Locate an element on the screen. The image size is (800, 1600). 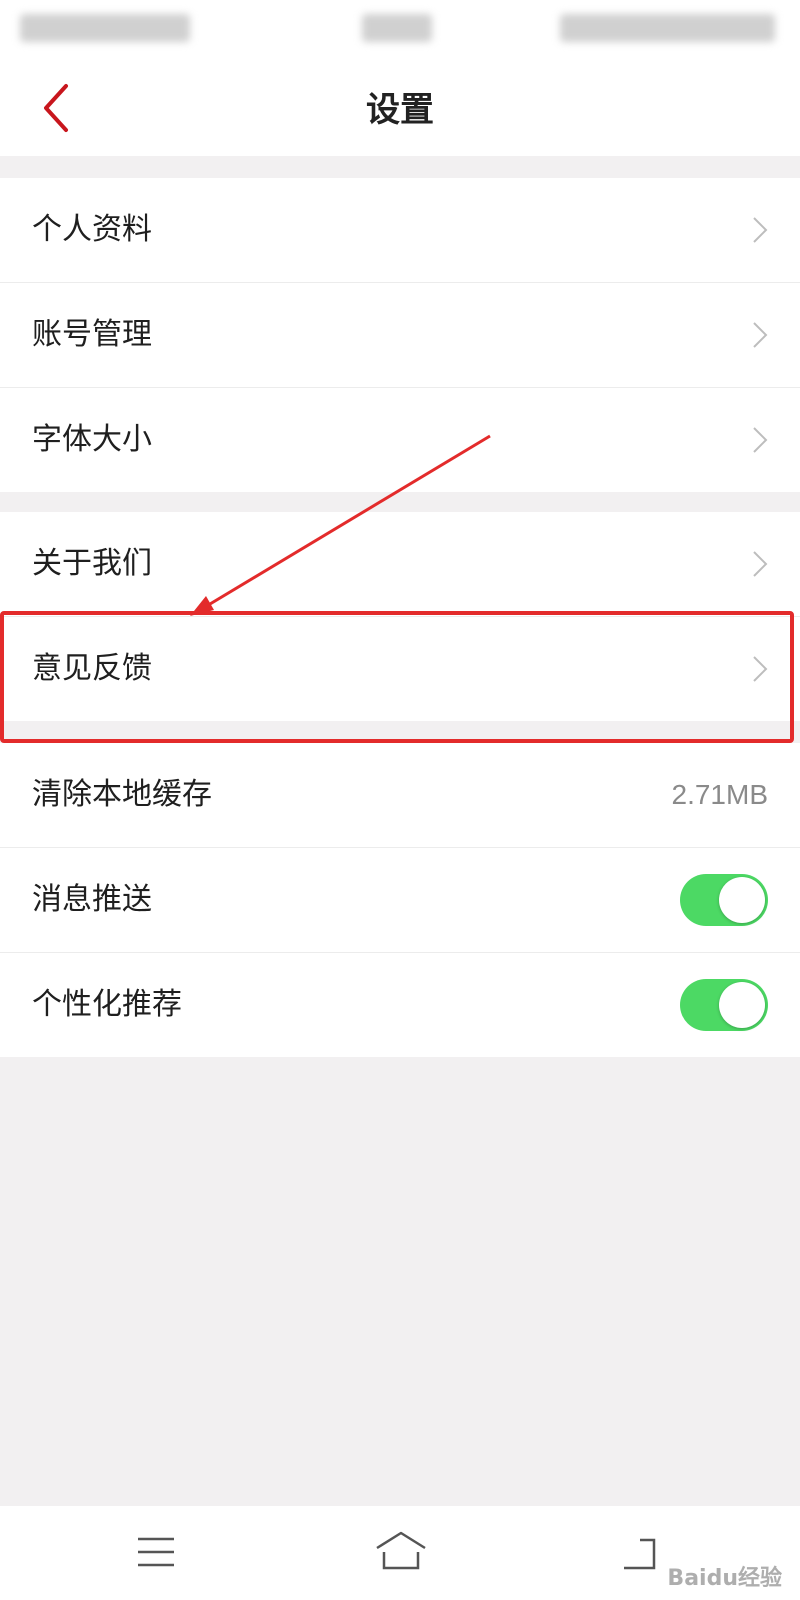
status-carrier-blur is located at coordinates (105, 28).